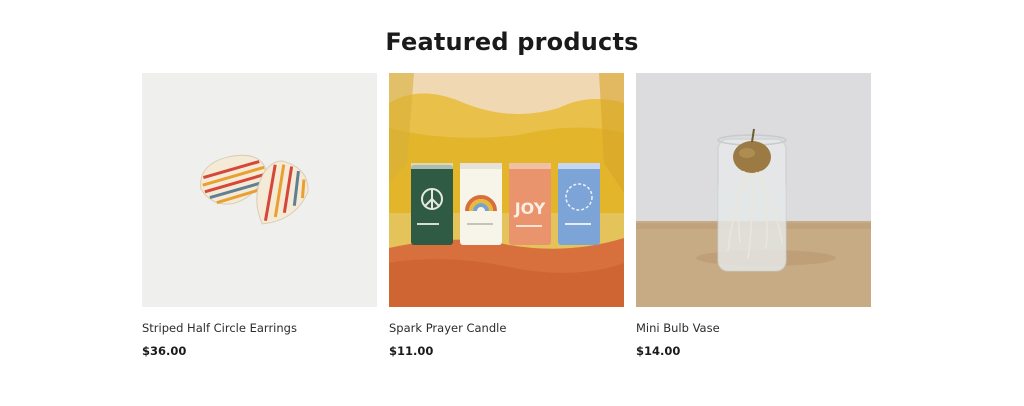 Image resolution: width=1024 pixels, height=406 pixels. Describe the element at coordinates (753, 328) in the screenshot. I see `product-title: Mini Bulb Vase` at that location.